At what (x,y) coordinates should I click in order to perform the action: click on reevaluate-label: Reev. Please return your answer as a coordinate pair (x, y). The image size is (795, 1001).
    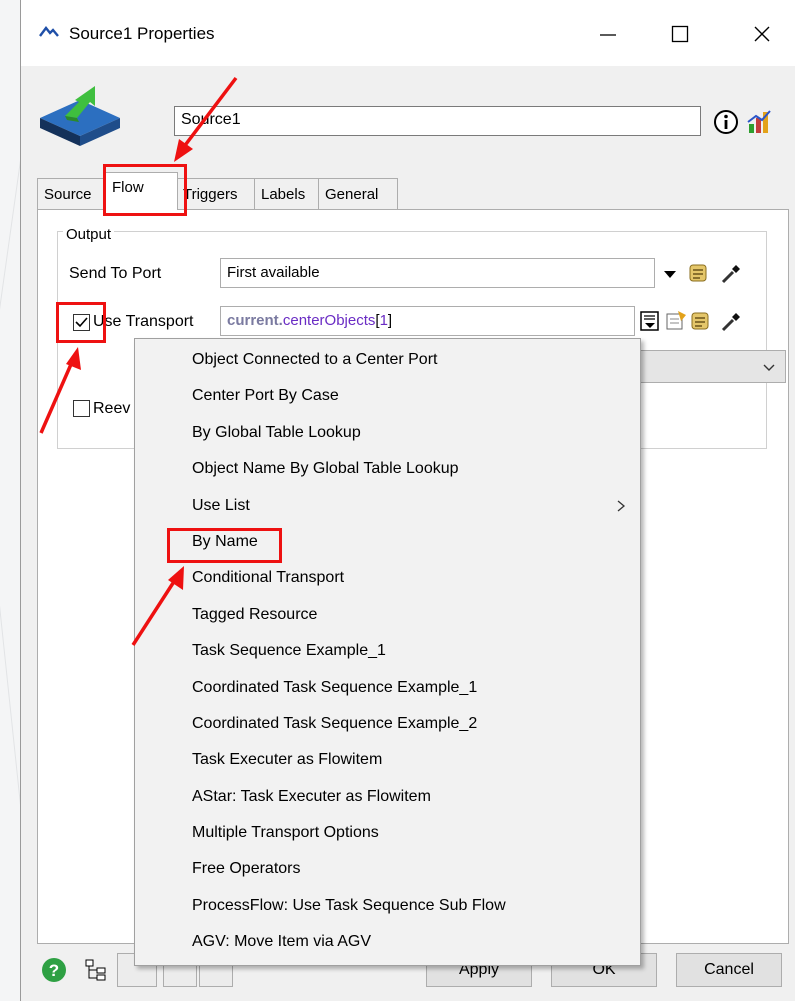
    Looking at the image, I should click on (112, 408).